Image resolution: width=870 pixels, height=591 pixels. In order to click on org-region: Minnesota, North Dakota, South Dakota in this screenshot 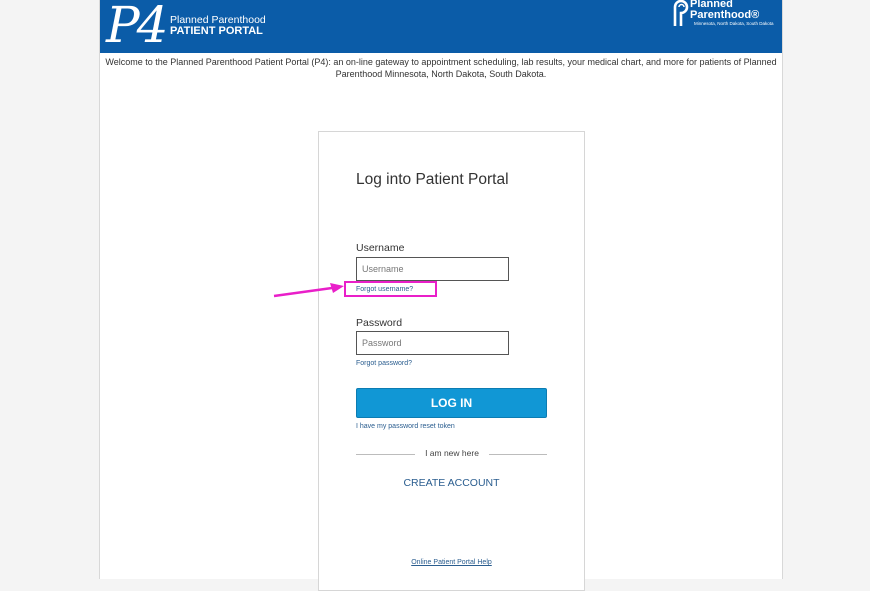, I will do `click(734, 23)`.